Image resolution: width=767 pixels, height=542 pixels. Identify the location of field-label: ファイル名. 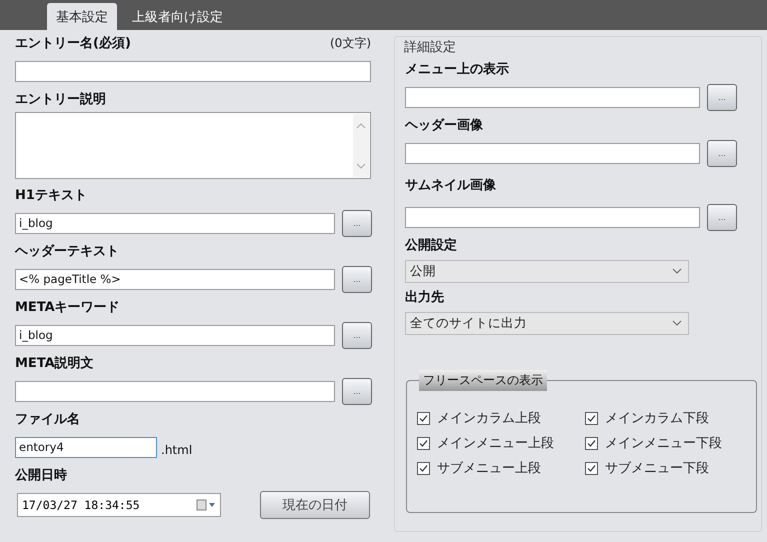
(47, 419).